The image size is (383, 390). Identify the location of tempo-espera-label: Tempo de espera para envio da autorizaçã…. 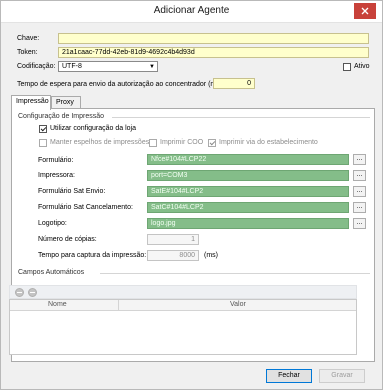
(121, 84).